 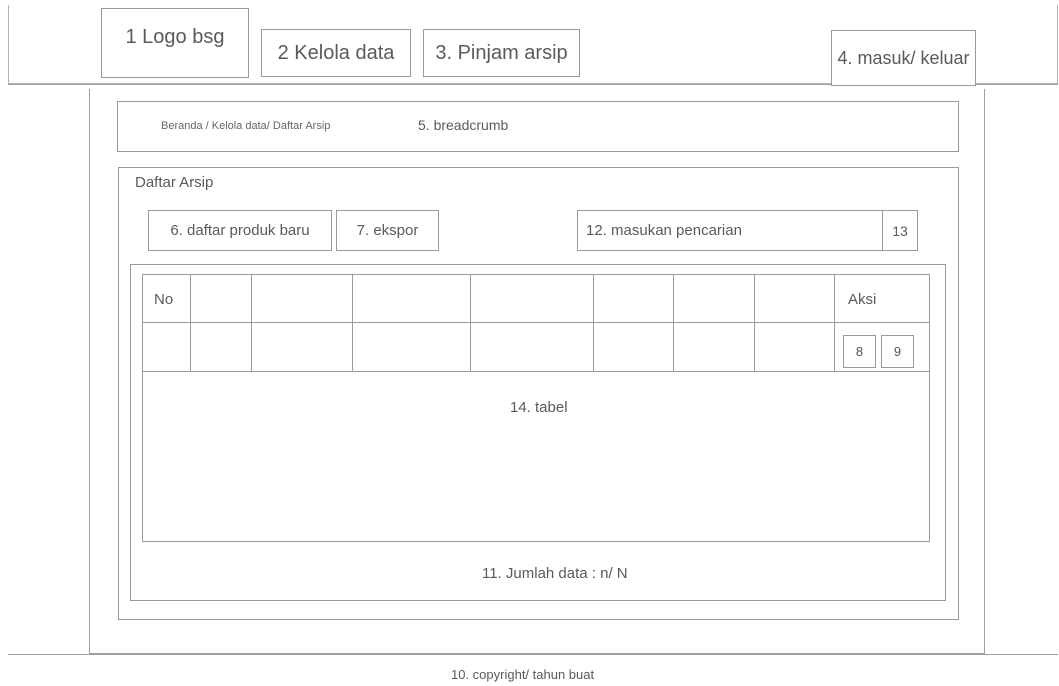 What do you see at coordinates (523, 674) in the screenshot?
I see `copyright: 10. copyright/ tahun buat` at bounding box center [523, 674].